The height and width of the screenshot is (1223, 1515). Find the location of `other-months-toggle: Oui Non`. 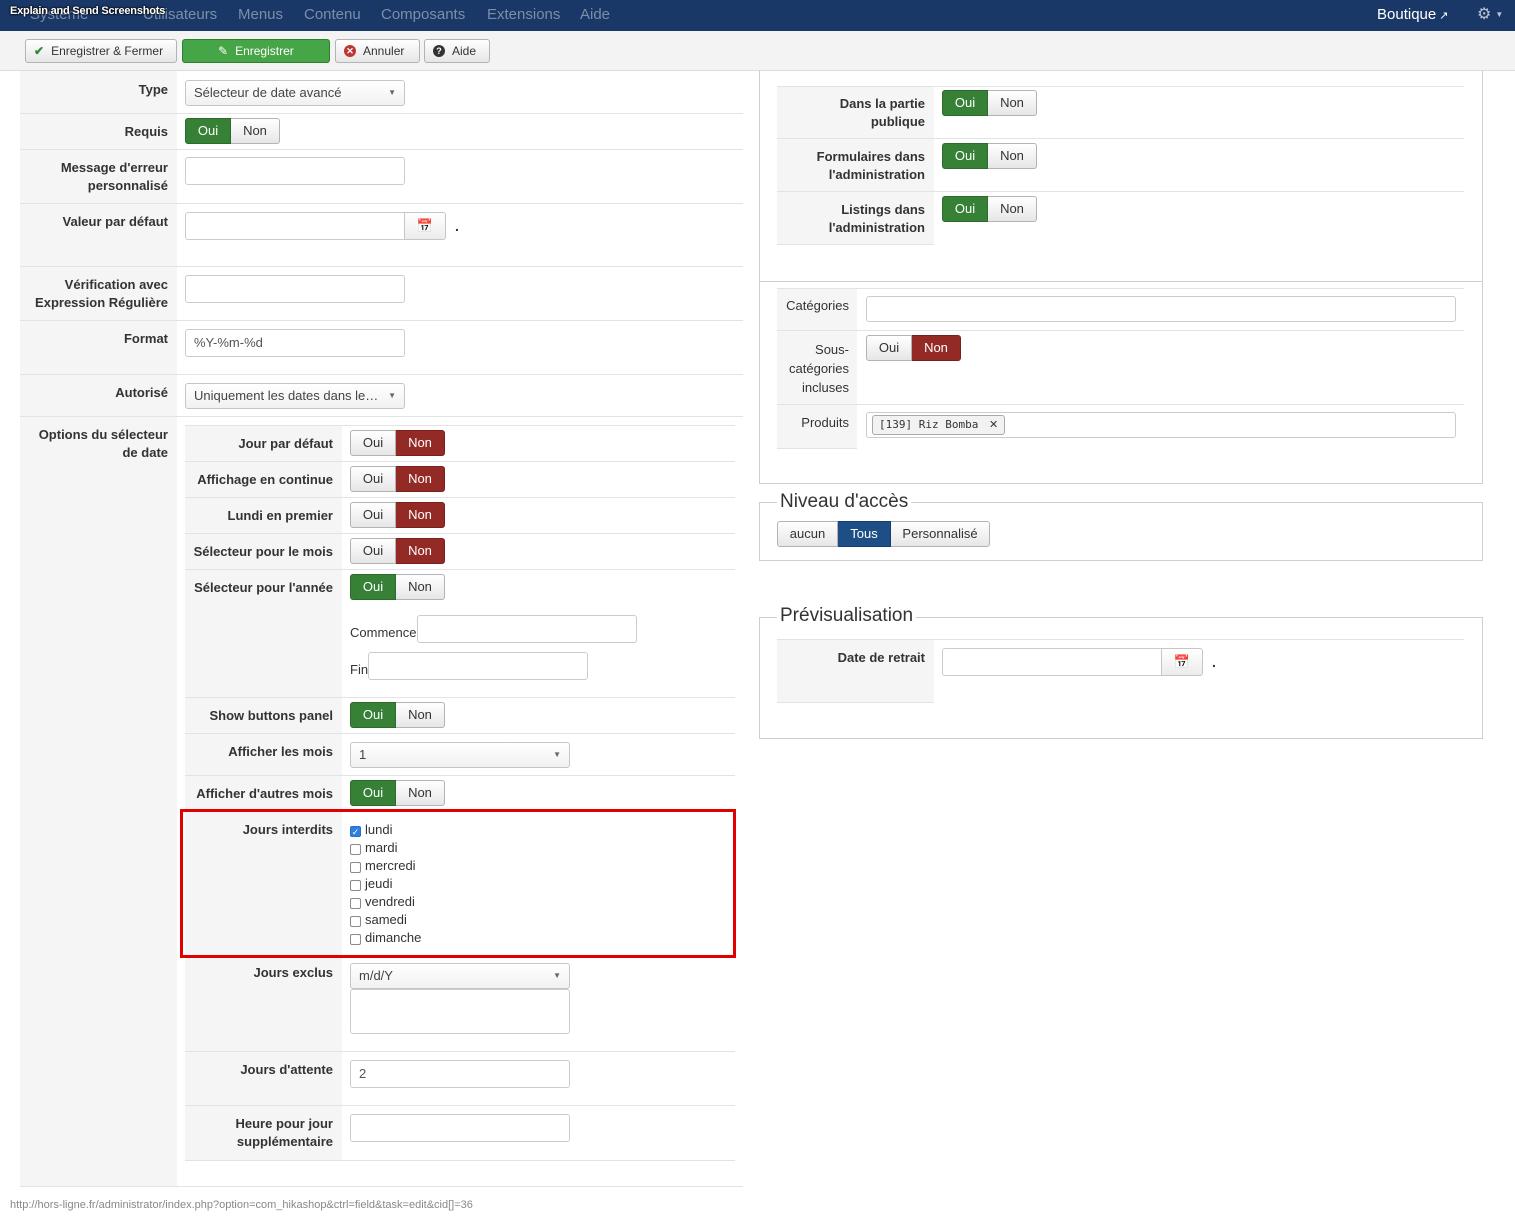

other-months-toggle: Oui Non is located at coordinates (397, 793).